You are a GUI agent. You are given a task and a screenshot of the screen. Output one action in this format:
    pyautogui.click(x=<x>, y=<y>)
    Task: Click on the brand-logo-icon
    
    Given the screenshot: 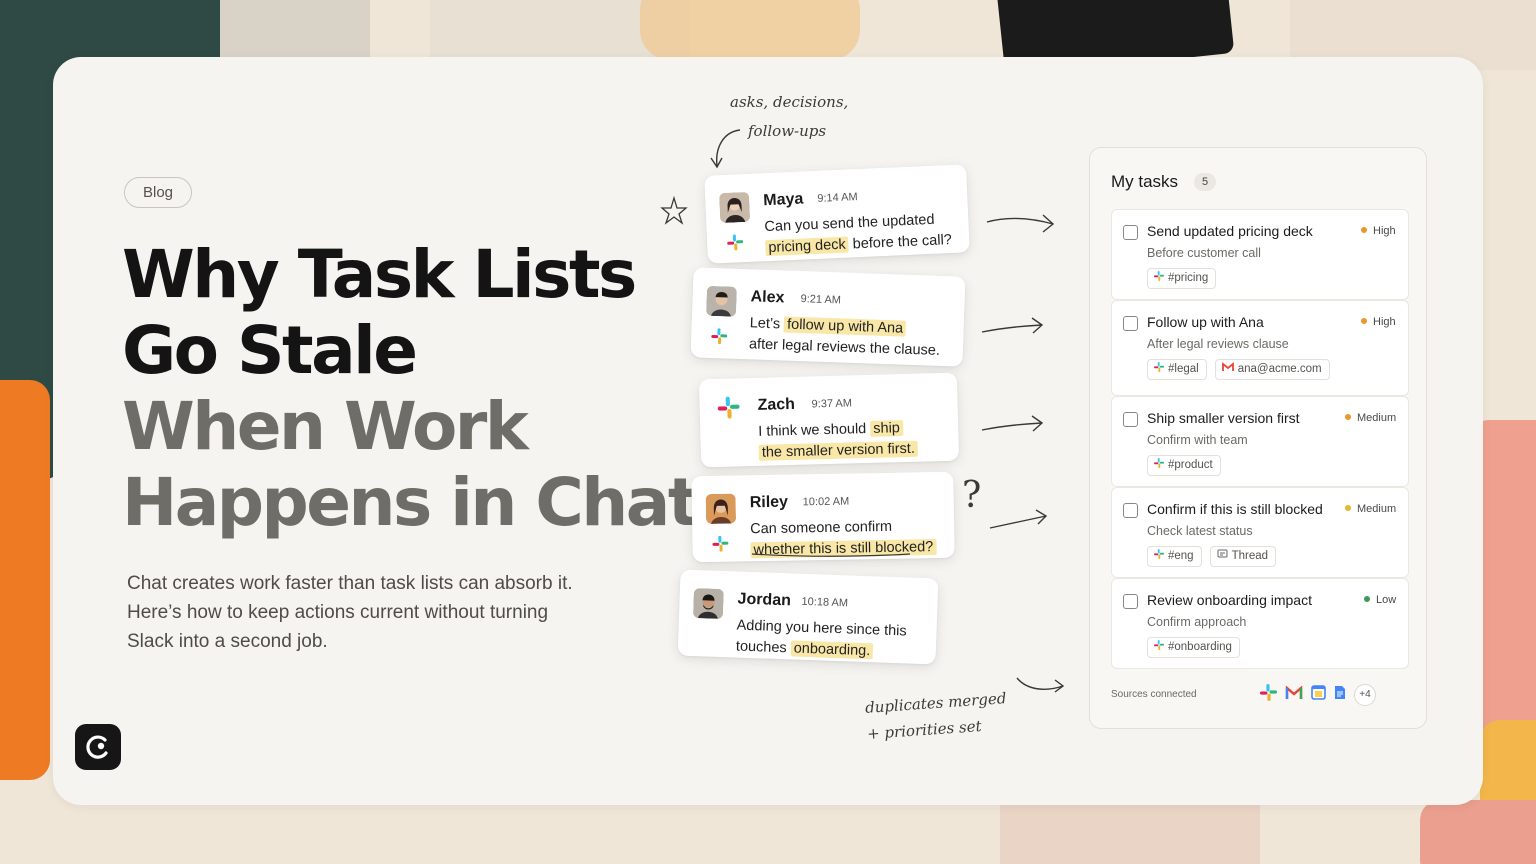 What is the action you would take?
    pyautogui.click(x=98, y=747)
    